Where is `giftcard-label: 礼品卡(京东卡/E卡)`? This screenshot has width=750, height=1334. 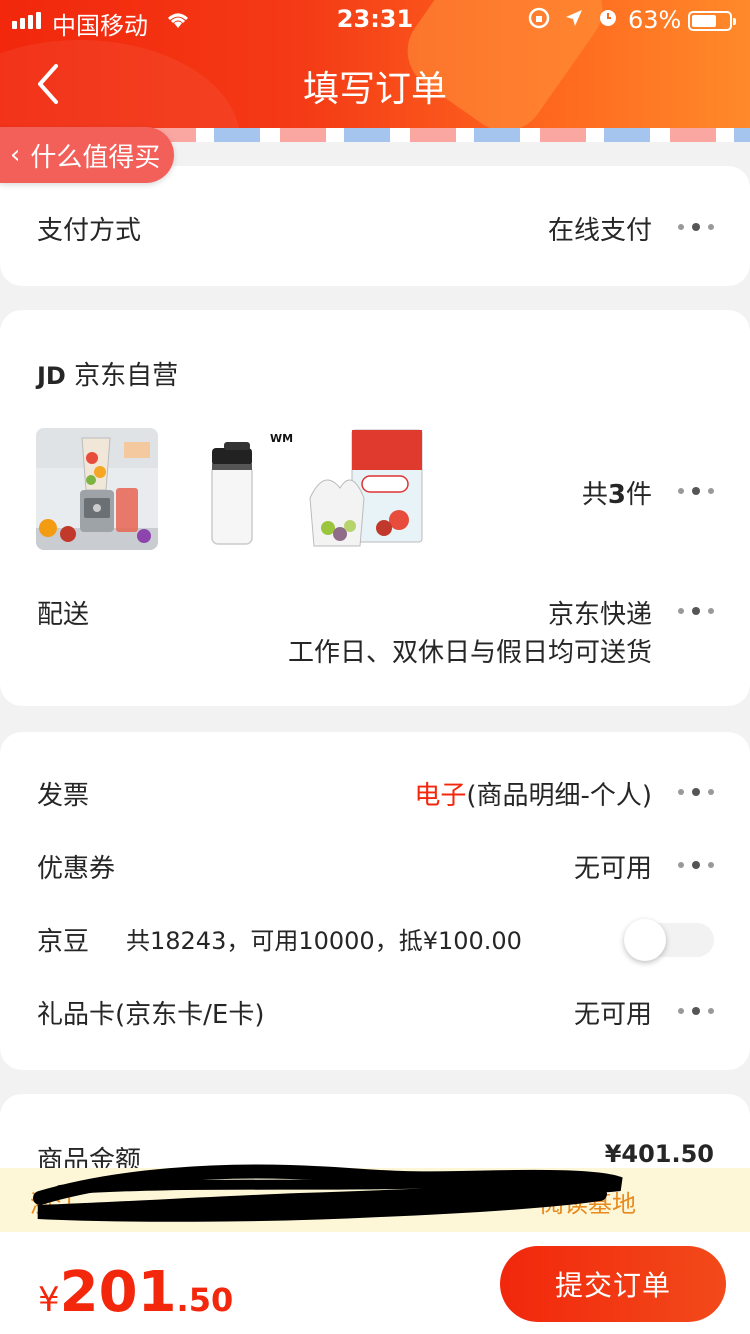 giftcard-label: 礼品卡(京东卡/E卡) is located at coordinates (151, 1015).